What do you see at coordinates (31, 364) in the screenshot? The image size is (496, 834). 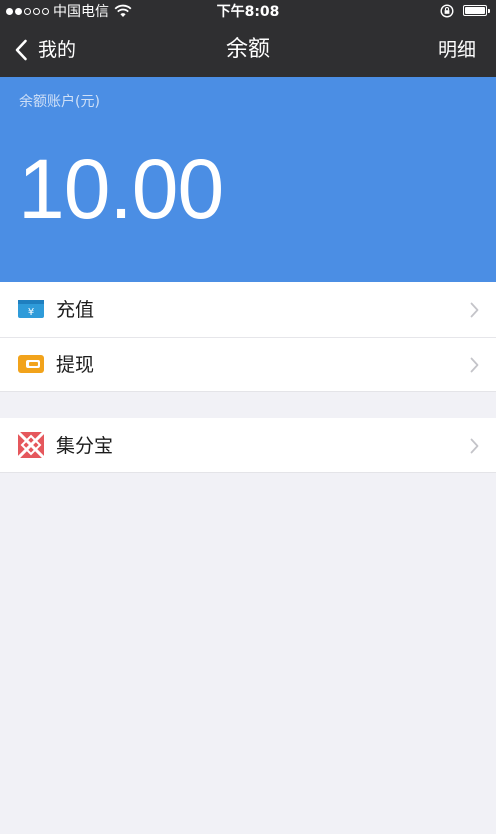 I see `wallet-icon` at bounding box center [31, 364].